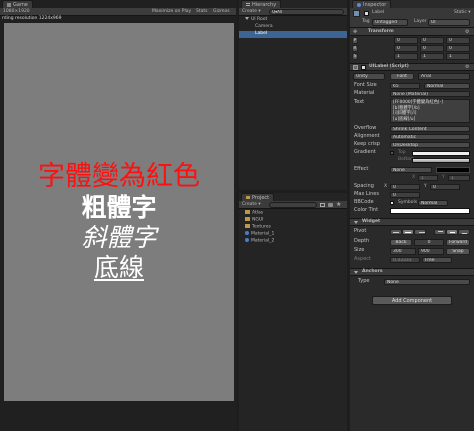 This screenshot has width=474, height=431. What do you see at coordinates (411, 170) in the screenshot?
I see `effect-dropdown: None` at bounding box center [411, 170].